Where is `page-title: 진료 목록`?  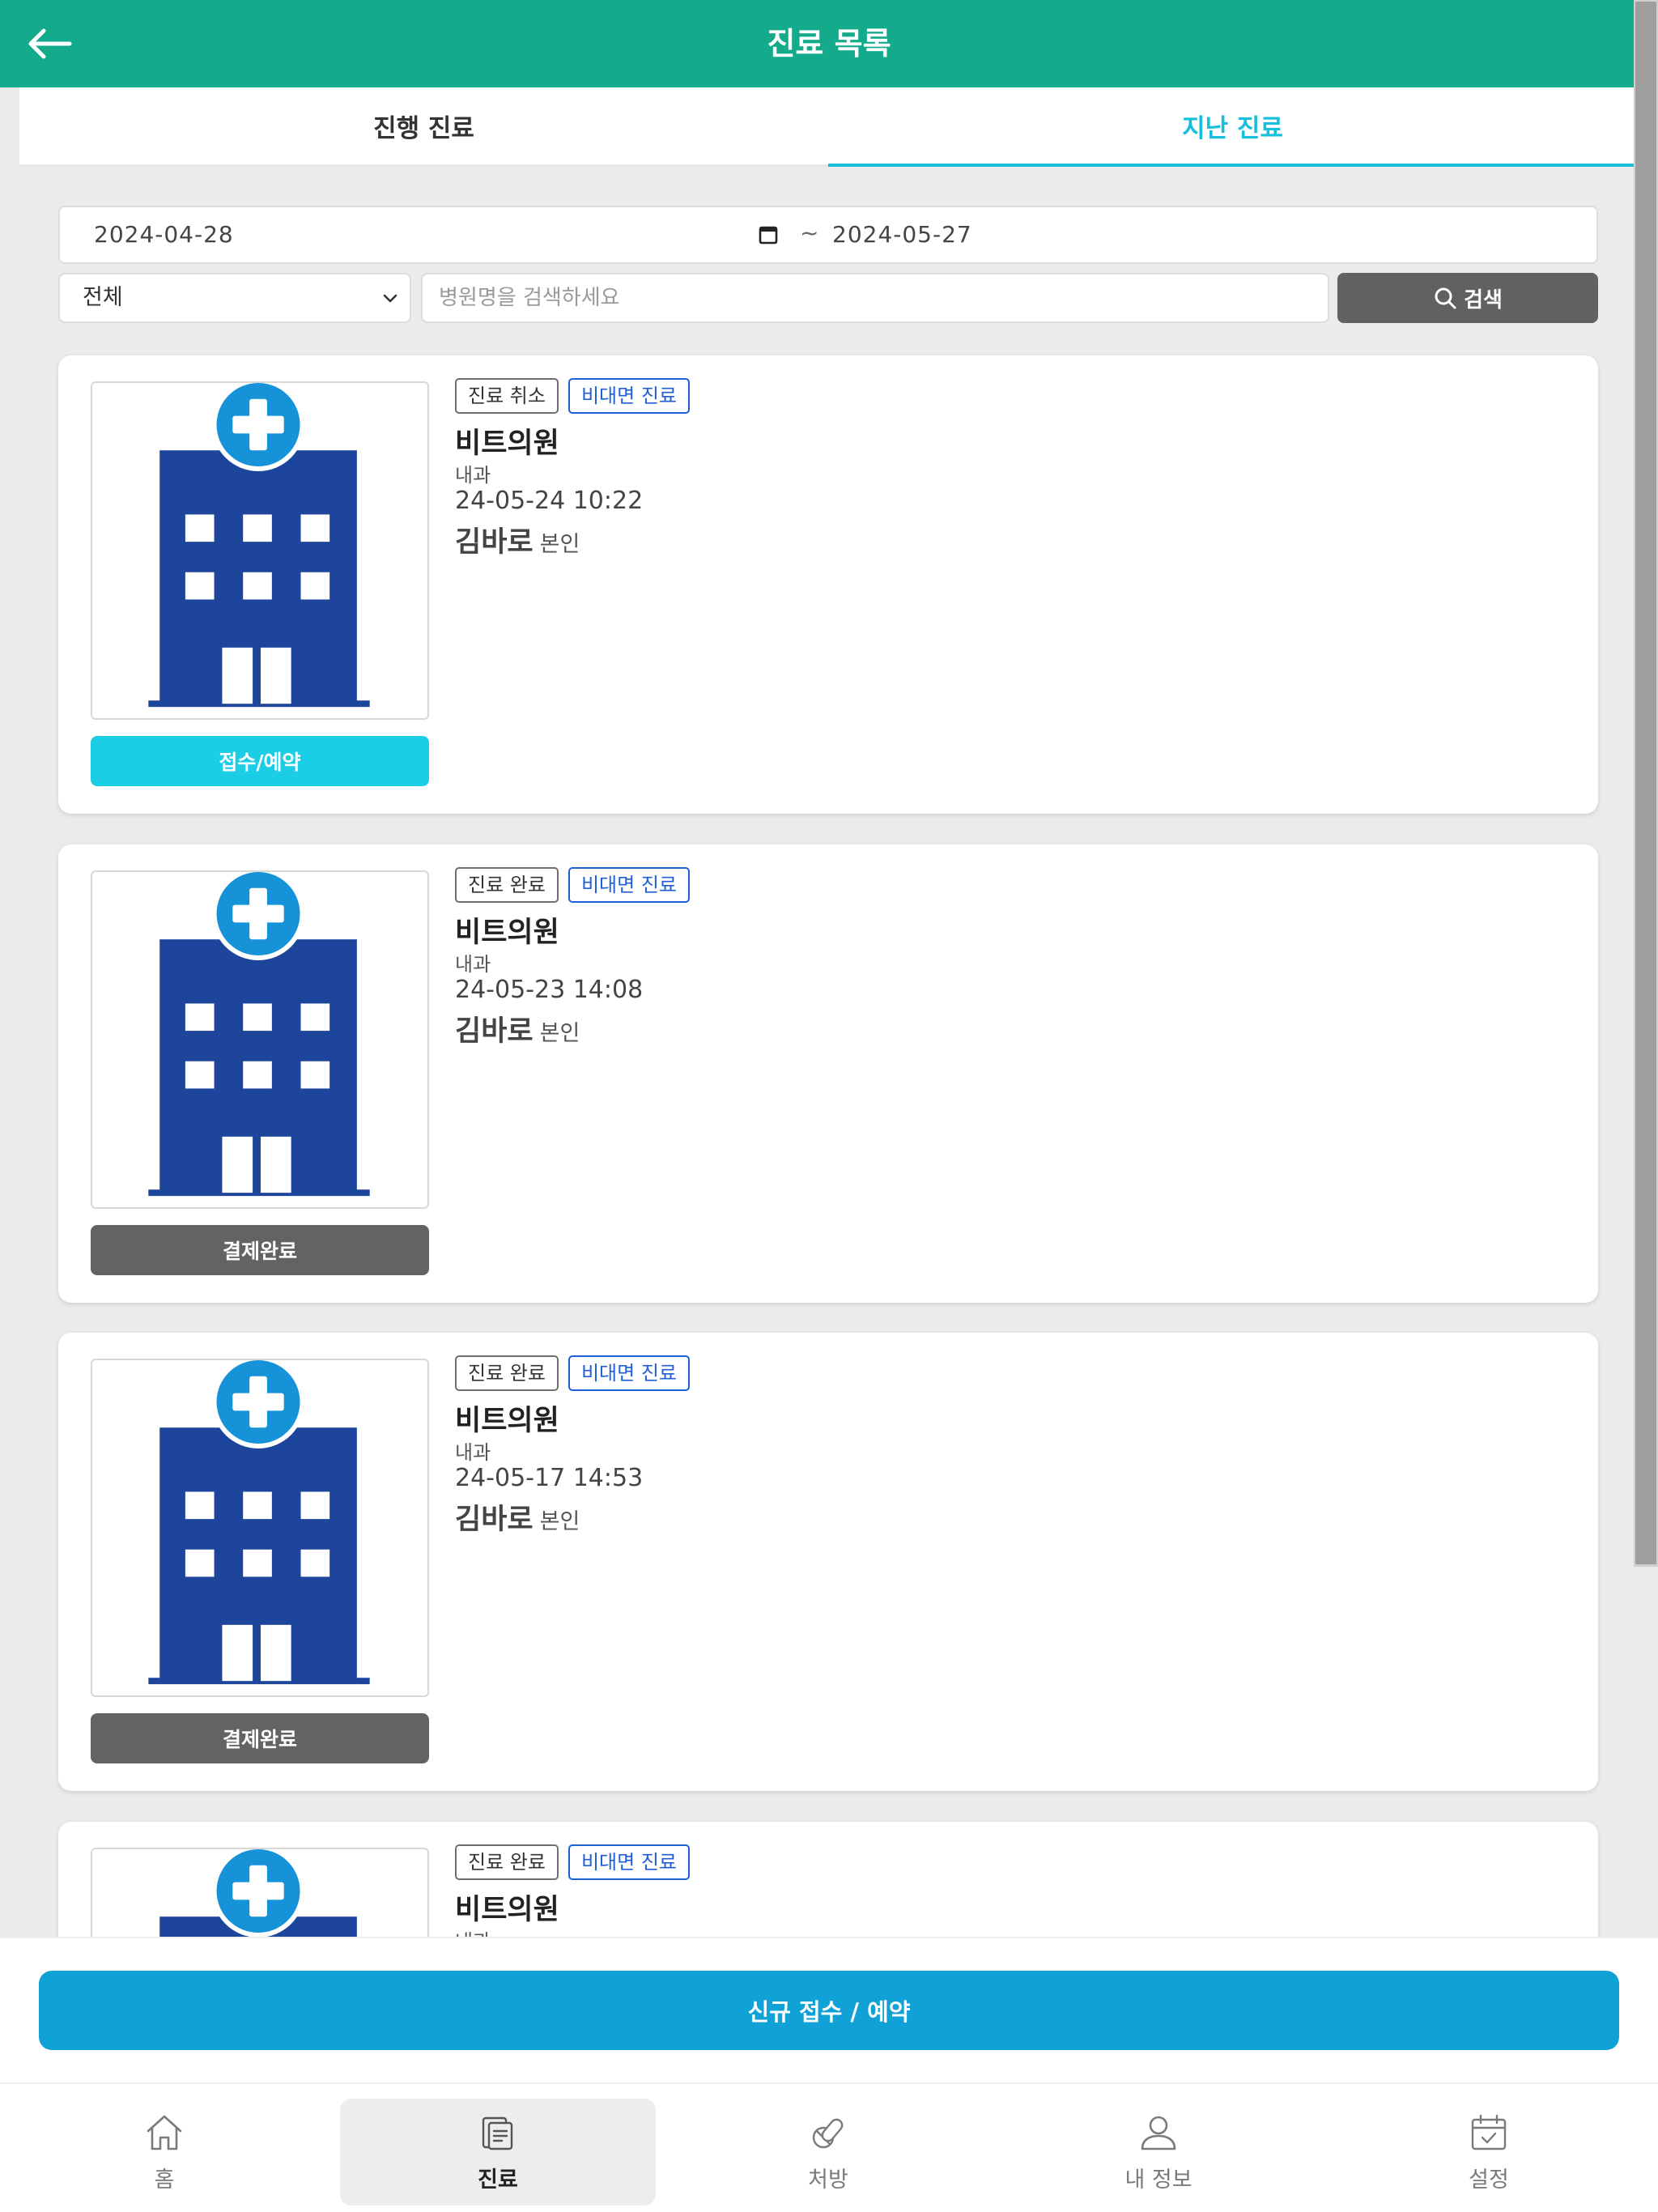
page-title: 진료 목록 is located at coordinates (829, 44).